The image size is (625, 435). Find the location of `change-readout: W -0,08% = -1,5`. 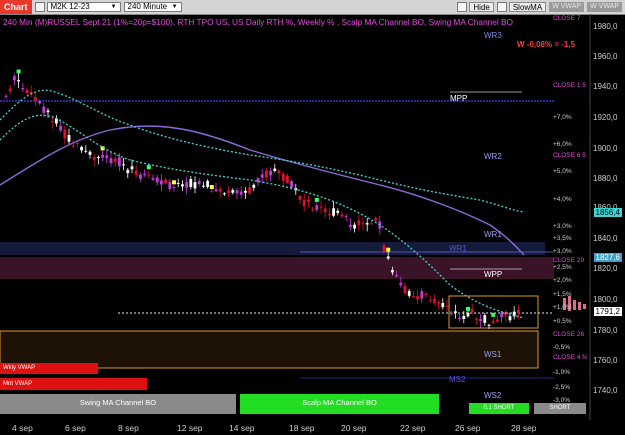

change-readout: W -0,08% = -1,5 is located at coordinates (546, 44).